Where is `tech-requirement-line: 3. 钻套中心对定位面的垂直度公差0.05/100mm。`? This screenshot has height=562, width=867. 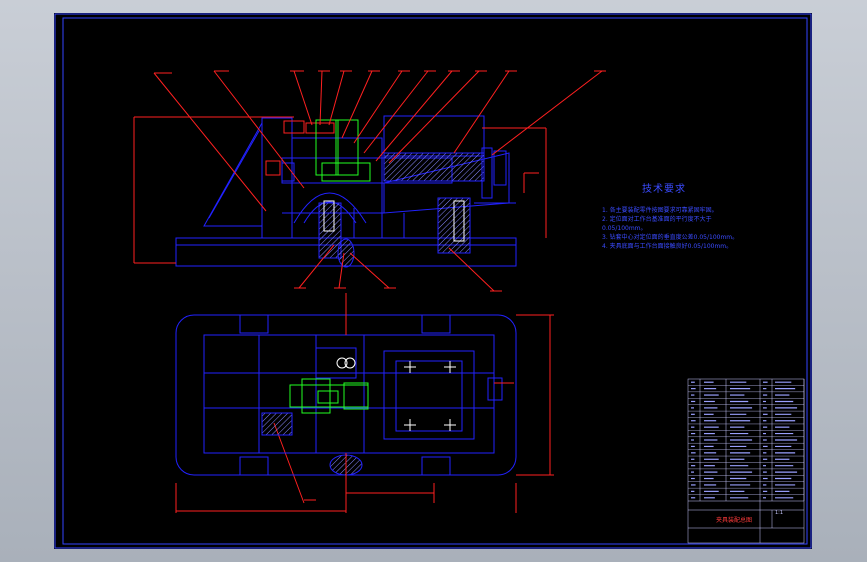
tech-requirement-line: 3. 钻套中心对定位面的垂直度公差0.05/100mm。 is located at coordinates (670, 237).